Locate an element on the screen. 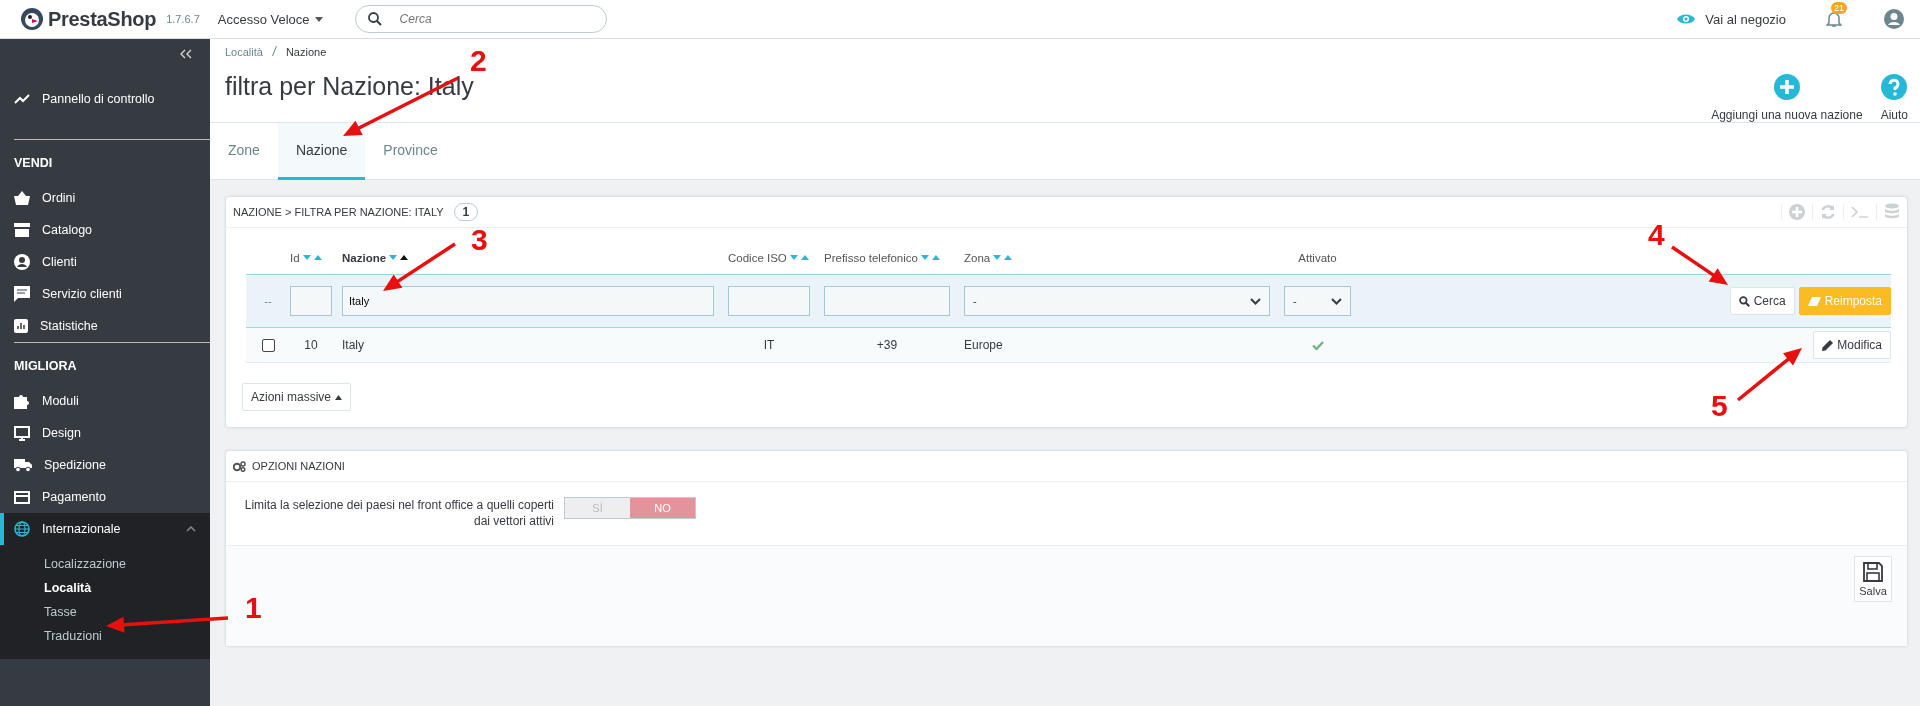 Image resolution: width=1920 pixels, height=706 pixels. pencil-icon is located at coordinates (1828, 345).